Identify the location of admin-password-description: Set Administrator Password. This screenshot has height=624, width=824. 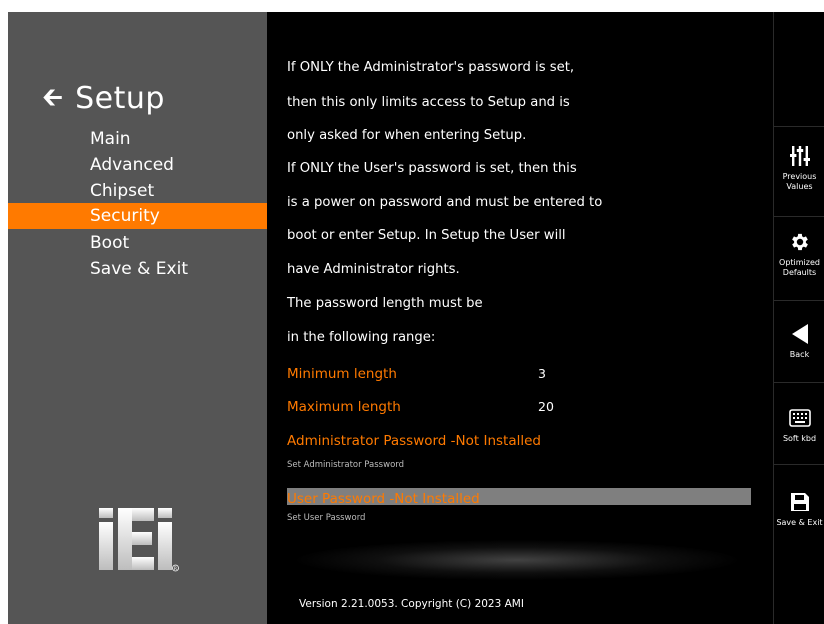
(346, 465).